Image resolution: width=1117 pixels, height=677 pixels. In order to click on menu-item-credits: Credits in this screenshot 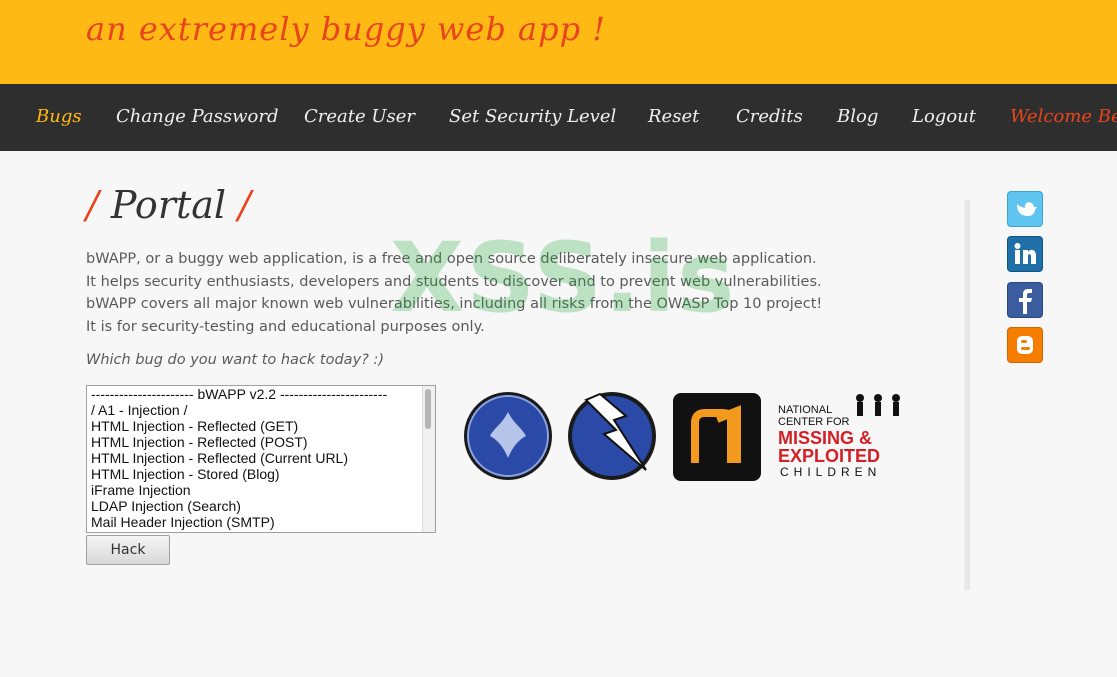, I will do `click(769, 116)`.